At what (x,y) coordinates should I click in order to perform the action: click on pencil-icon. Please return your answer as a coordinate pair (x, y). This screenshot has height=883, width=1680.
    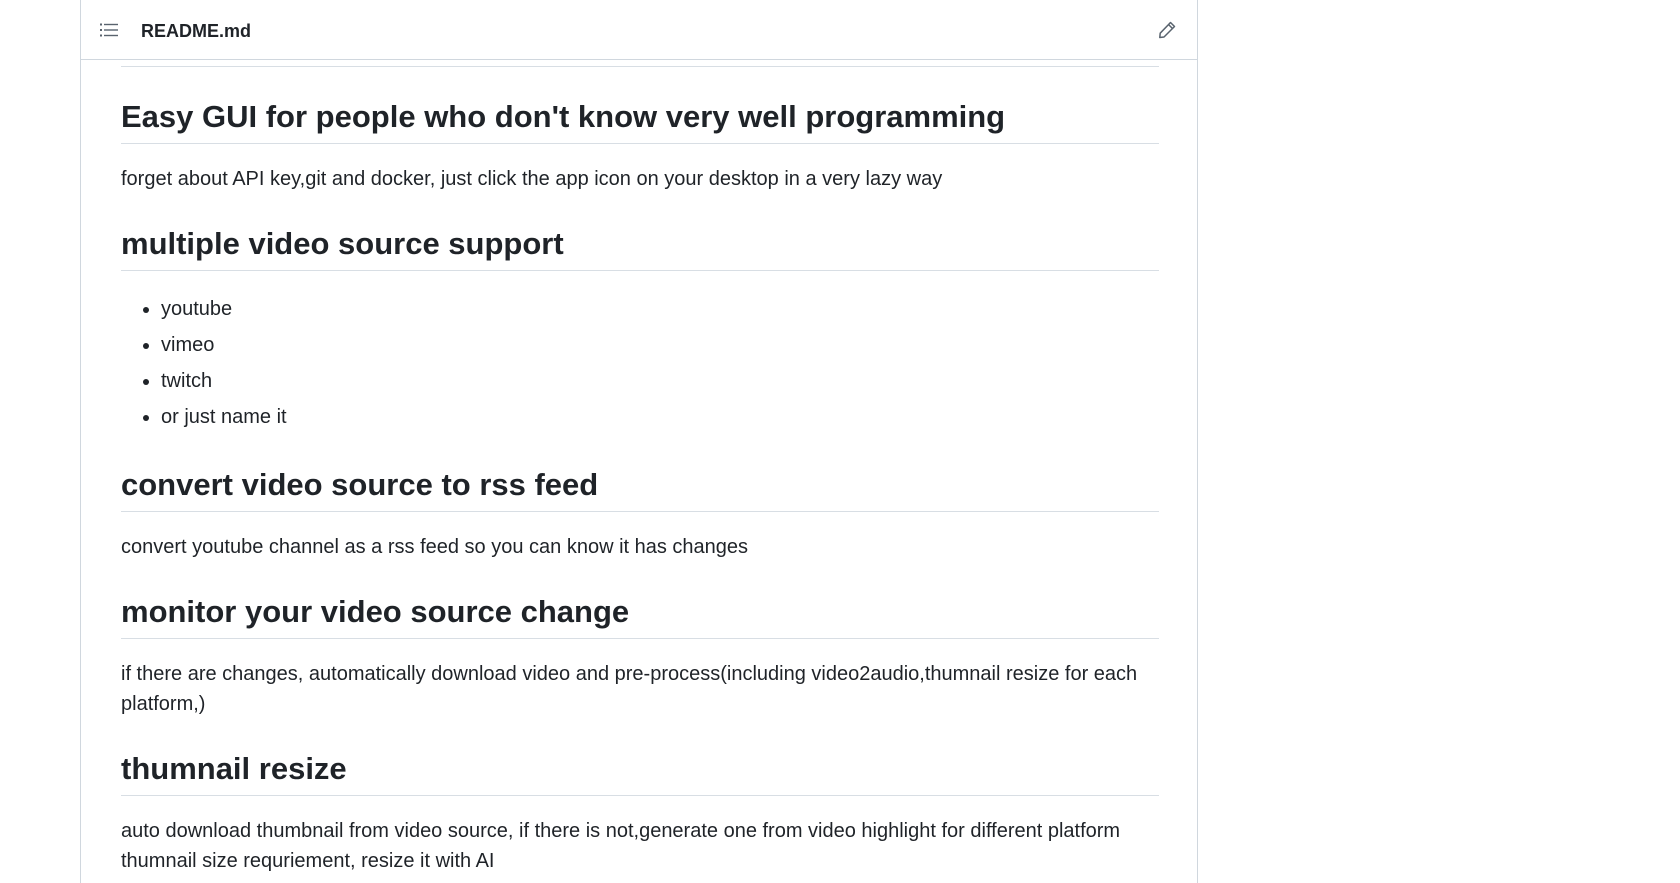
    Looking at the image, I should click on (1167, 30).